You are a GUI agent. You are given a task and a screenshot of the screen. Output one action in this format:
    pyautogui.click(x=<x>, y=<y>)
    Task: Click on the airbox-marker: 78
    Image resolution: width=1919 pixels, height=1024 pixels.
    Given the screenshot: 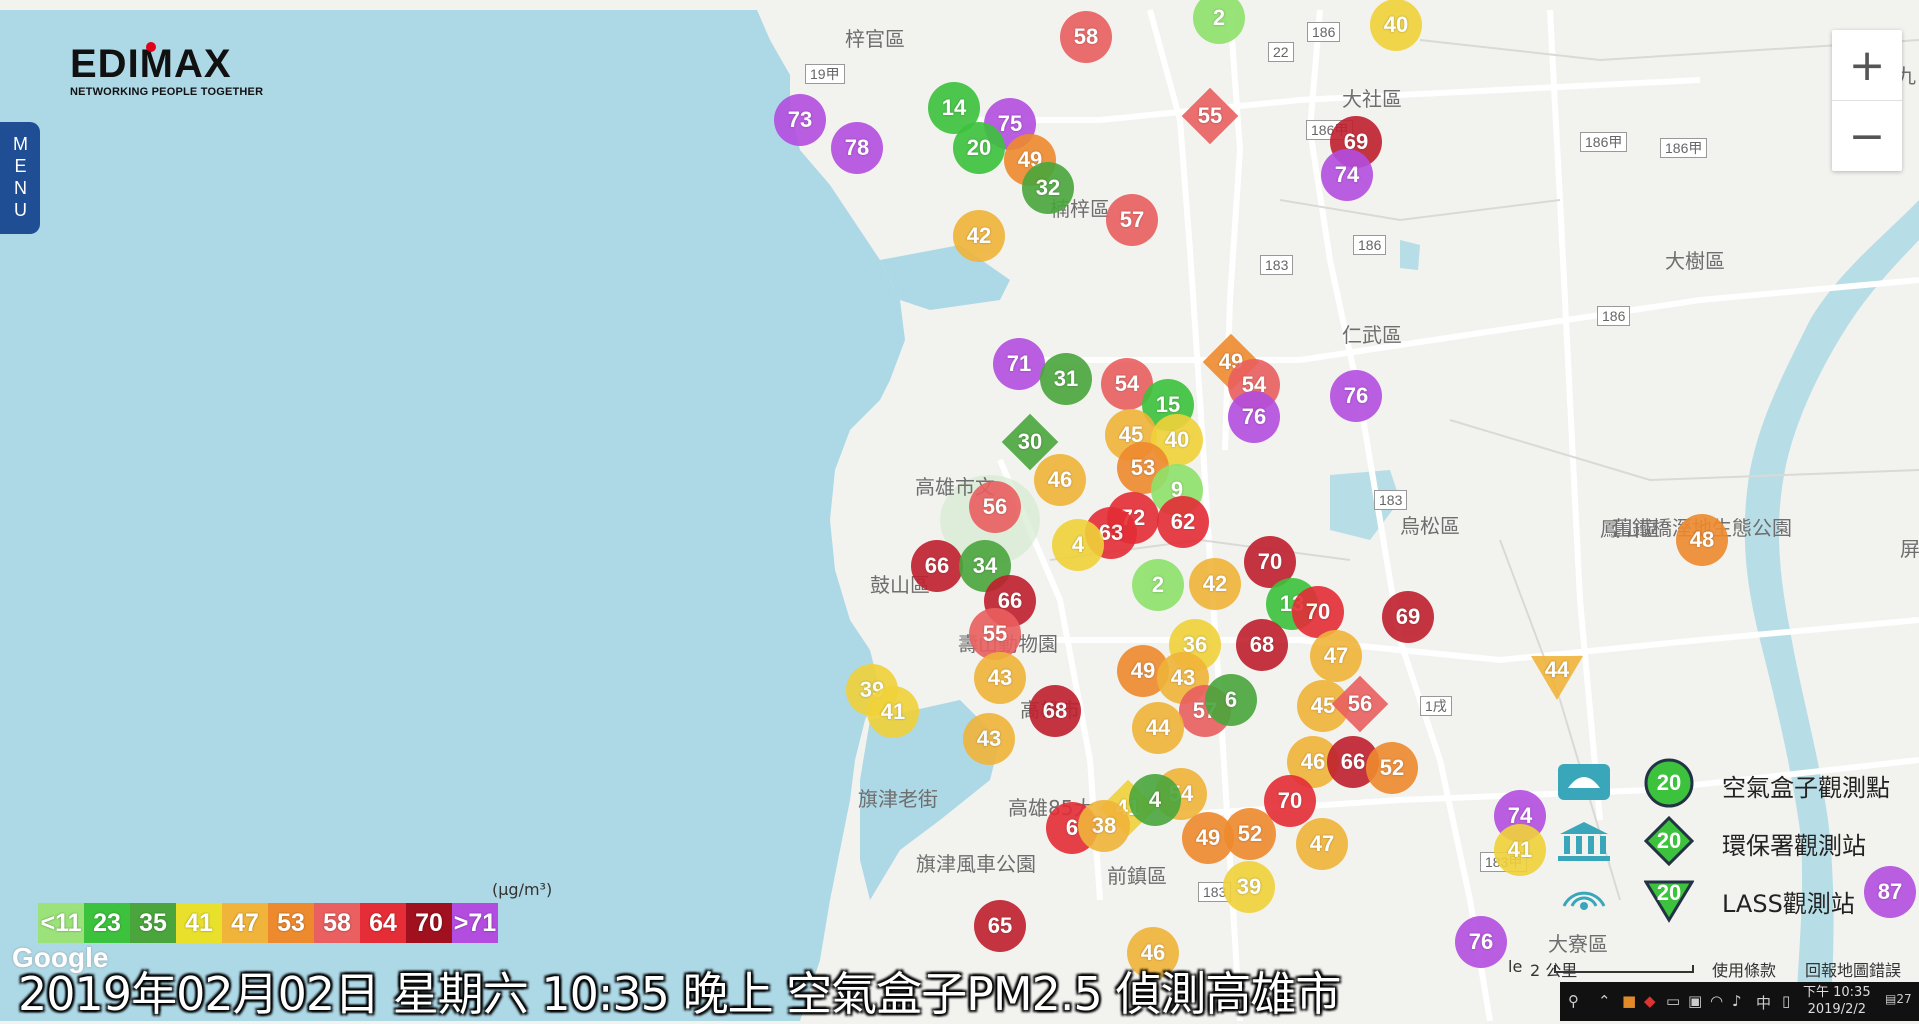 What is the action you would take?
    pyautogui.click(x=857, y=148)
    